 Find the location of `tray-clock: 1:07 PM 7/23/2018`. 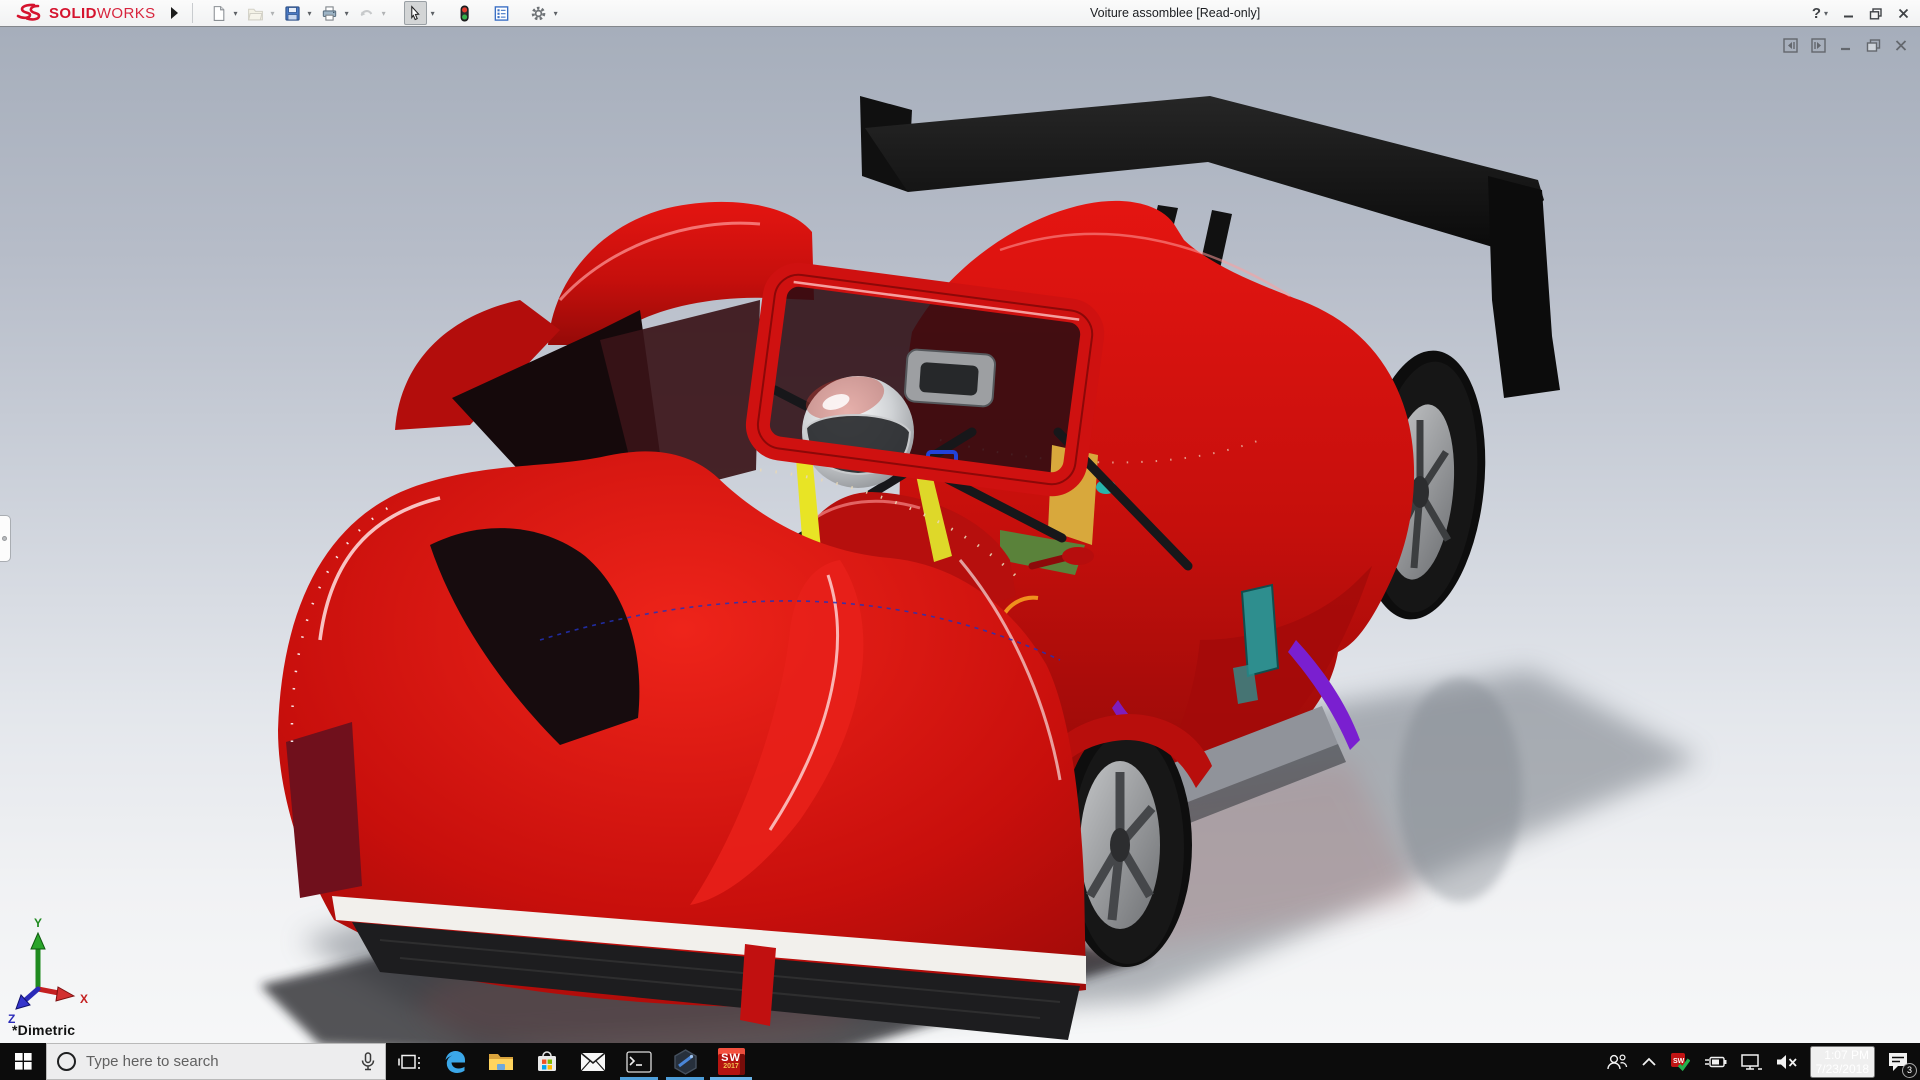

tray-clock: 1:07 PM 7/23/2018 is located at coordinates (1842, 1061).